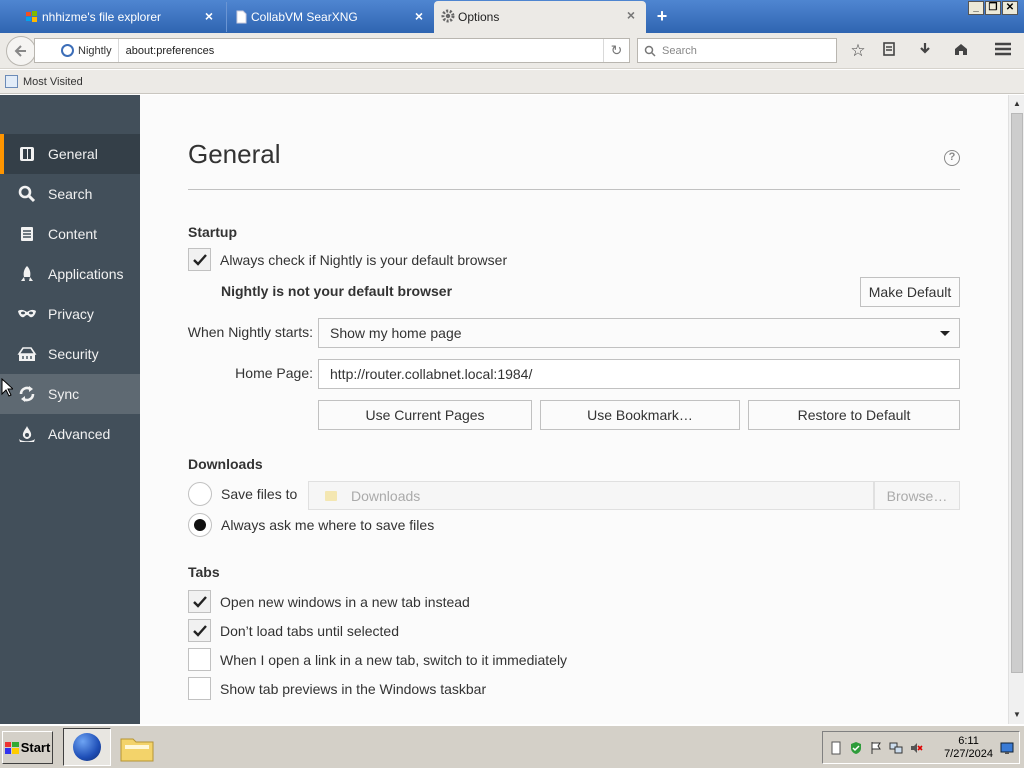 The image size is (1024, 768). What do you see at coordinates (1010, 8) in the screenshot?
I see `close-window-button: ✕` at bounding box center [1010, 8].